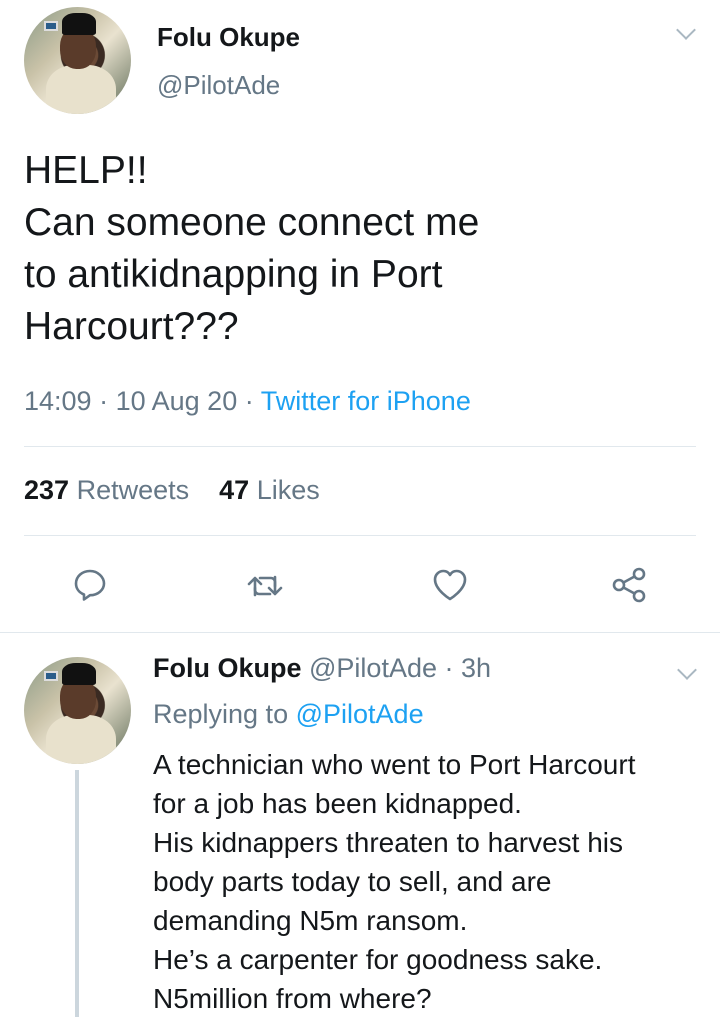  Describe the element at coordinates (218, 85) in the screenshot. I see `author-handle: @PilotAde` at that location.